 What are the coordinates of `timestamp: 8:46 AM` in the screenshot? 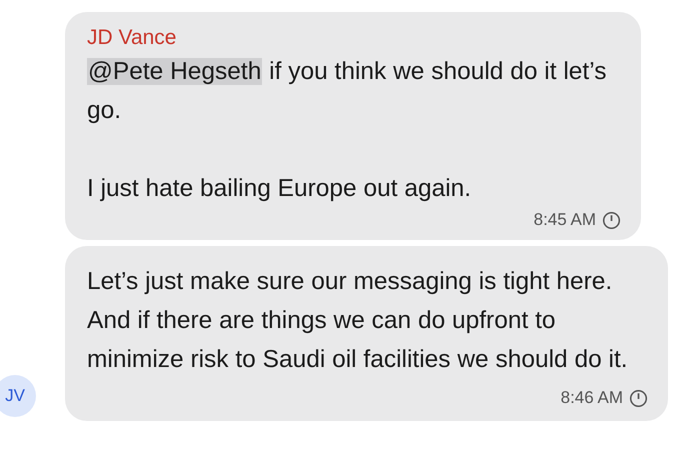 It's located at (591, 398).